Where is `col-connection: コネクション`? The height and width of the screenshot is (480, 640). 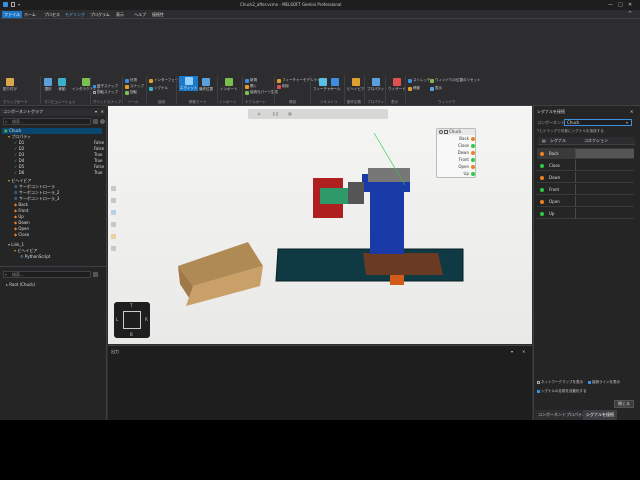
col-connection: コネクション is located at coordinates (596, 140).